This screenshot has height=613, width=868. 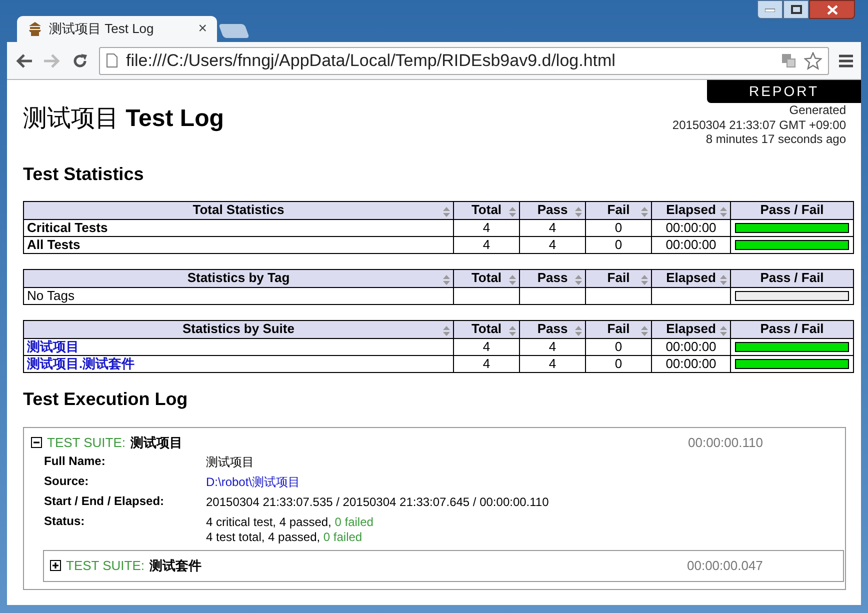 I want to click on minimize-icon, so click(x=770, y=10).